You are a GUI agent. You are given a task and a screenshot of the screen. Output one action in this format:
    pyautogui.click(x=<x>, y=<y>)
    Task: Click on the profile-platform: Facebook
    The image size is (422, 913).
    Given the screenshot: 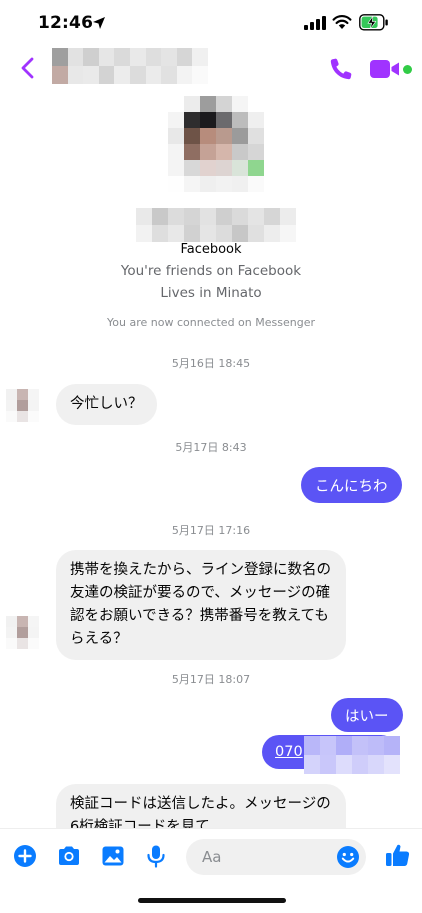 What is the action you would take?
    pyautogui.click(x=211, y=249)
    